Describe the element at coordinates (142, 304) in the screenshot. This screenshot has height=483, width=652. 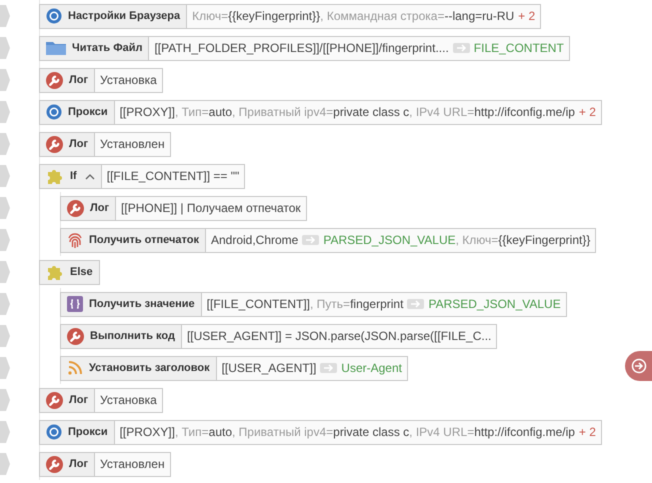
I see `block-title: Получить значение` at that location.